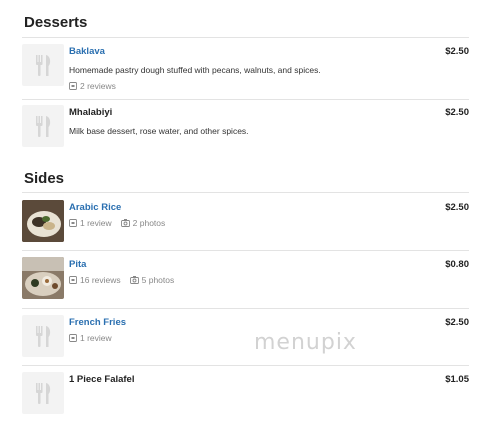 The width and height of the screenshot is (489, 430). Describe the element at coordinates (245, 338) in the screenshot. I see `menu-item-french-fries: French Fries 1 review $2.50` at that location.